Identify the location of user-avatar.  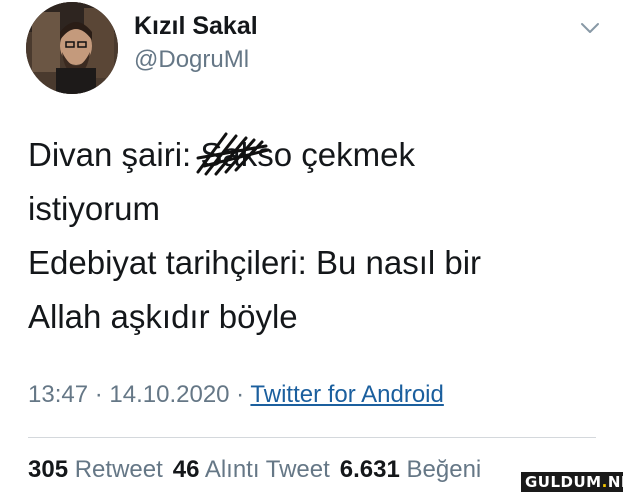
(72, 48).